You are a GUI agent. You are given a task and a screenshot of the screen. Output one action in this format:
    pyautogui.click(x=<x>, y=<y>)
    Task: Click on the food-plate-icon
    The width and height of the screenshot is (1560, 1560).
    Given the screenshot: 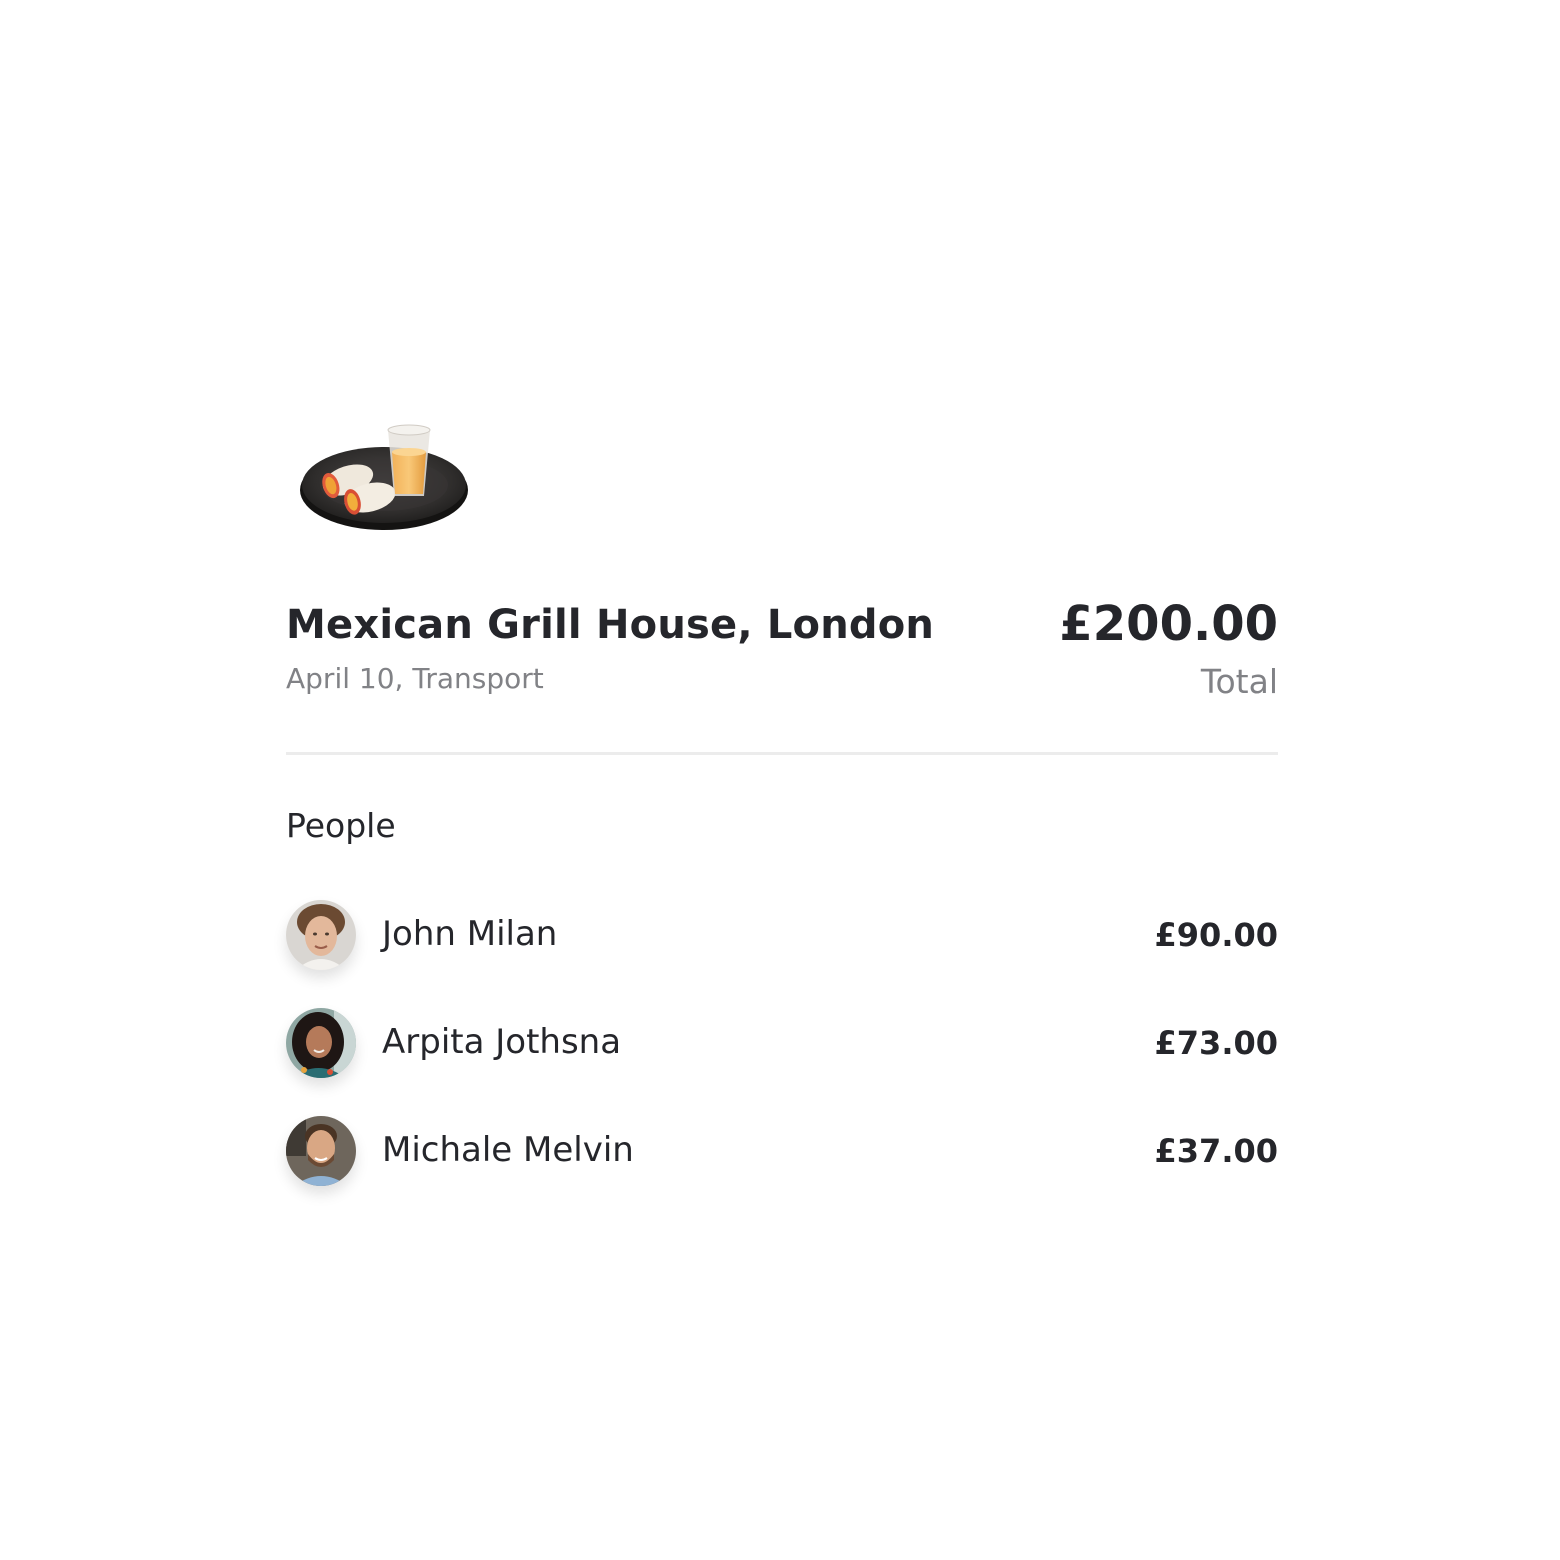 What is the action you would take?
    pyautogui.click(x=384, y=477)
    